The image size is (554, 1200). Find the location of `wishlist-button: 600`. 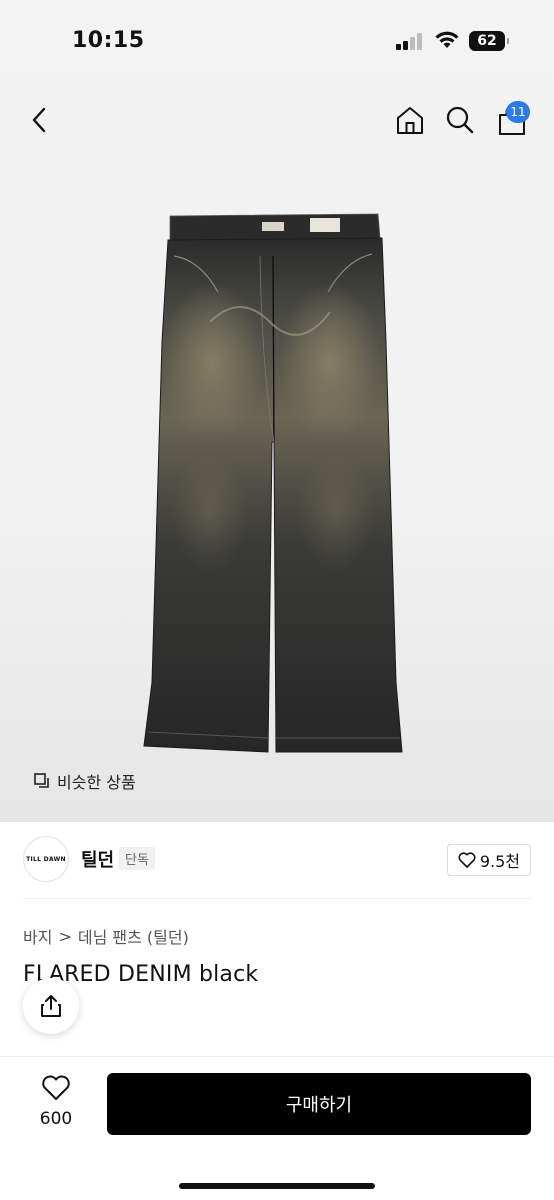

wishlist-button: 600 is located at coordinates (56, 1102).